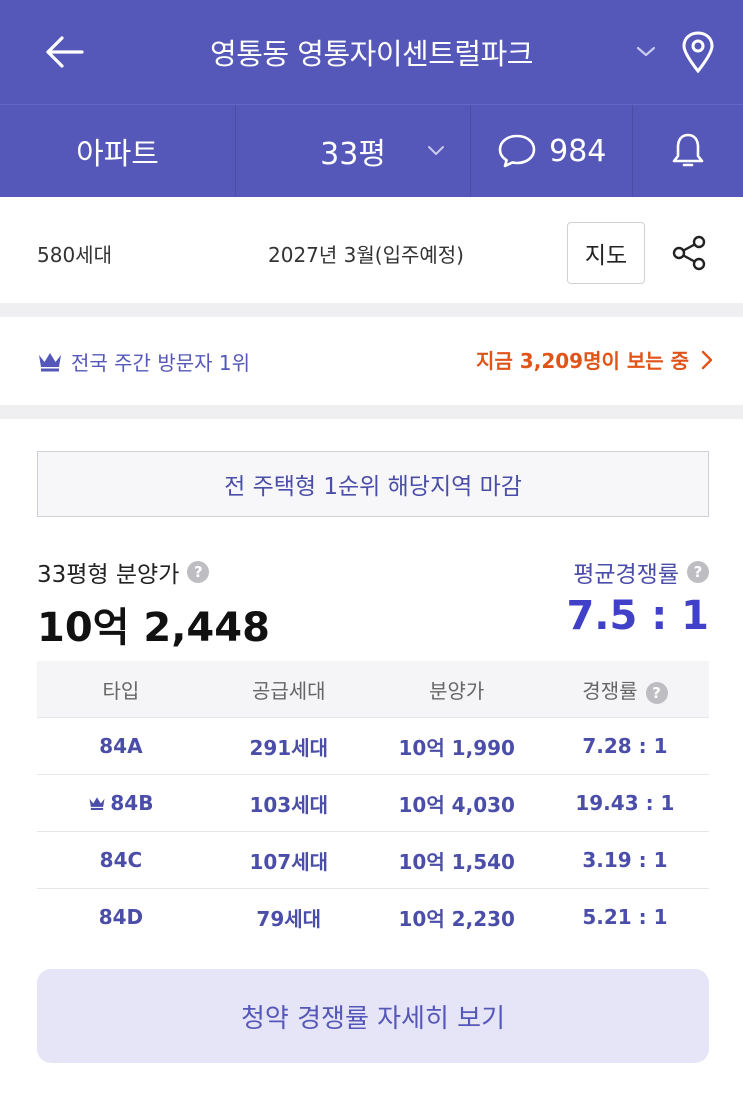 The width and height of the screenshot is (743, 1100). What do you see at coordinates (121, 860) in the screenshot?
I see `cell-type: 84C` at bounding box center [121, 860].